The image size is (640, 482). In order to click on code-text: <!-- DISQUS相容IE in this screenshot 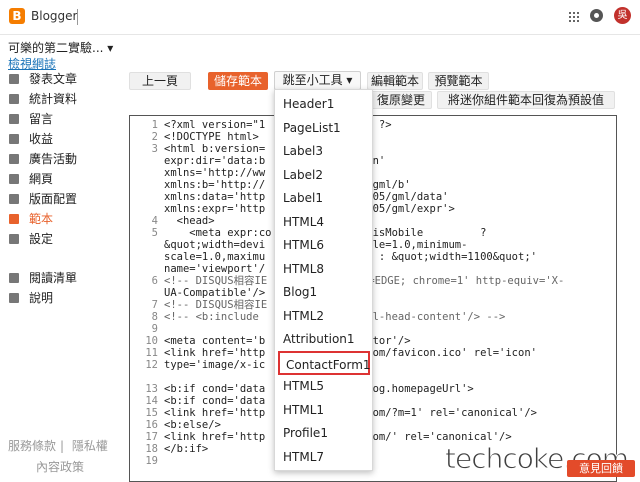, I will do `click(216, 305)`.